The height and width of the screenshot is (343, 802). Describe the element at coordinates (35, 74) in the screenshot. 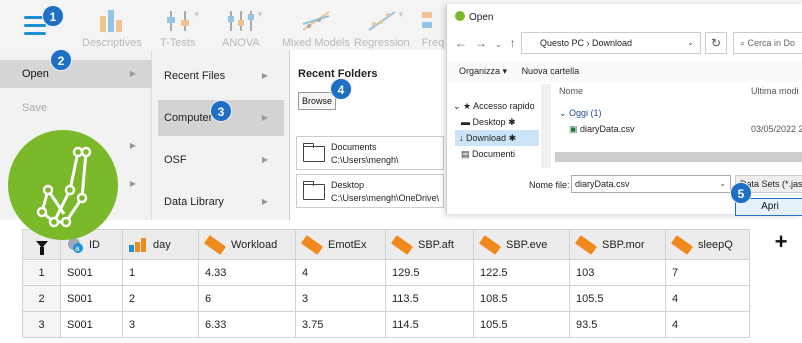

I see `menu-item-open-label: Open` at that location.